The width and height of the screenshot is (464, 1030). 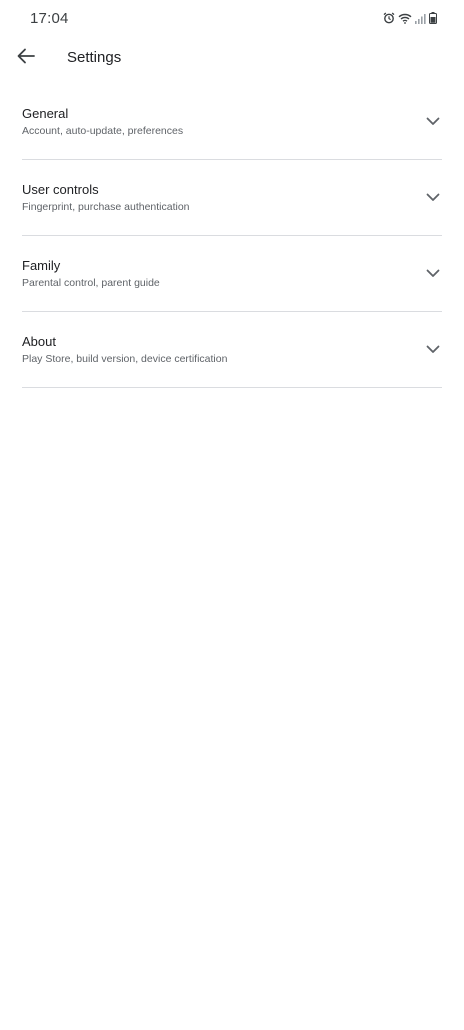 What do you see at coordinates (49, 18) in the screenshot?
I see `status-time: 17:04` at bounding box center [49, 18].